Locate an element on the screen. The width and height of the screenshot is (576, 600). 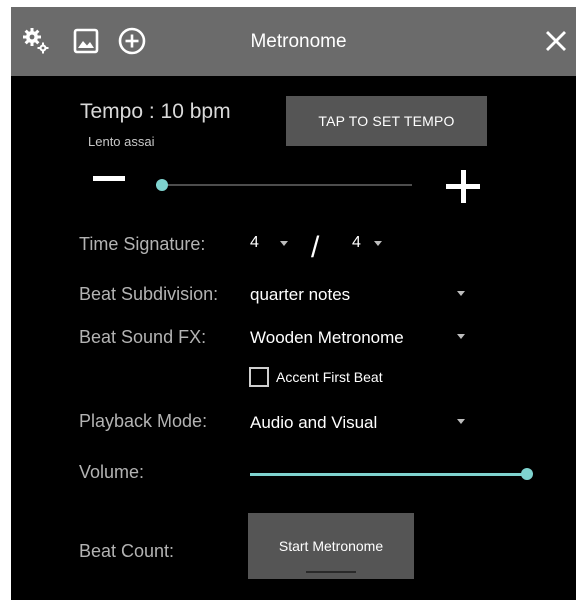
title-bar: Metronome is located at coordinates (293, 41).